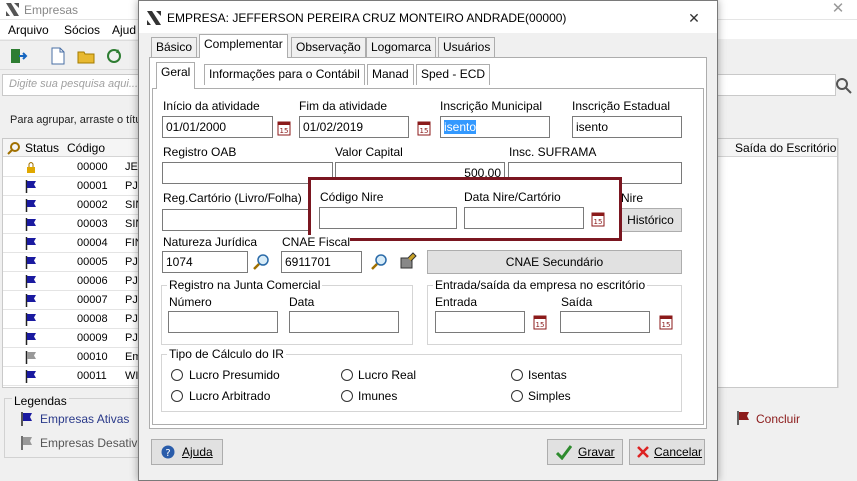 The width and height of the screenshot is (857, 481). I want to click on row-name: PJ, so click(131, 186).